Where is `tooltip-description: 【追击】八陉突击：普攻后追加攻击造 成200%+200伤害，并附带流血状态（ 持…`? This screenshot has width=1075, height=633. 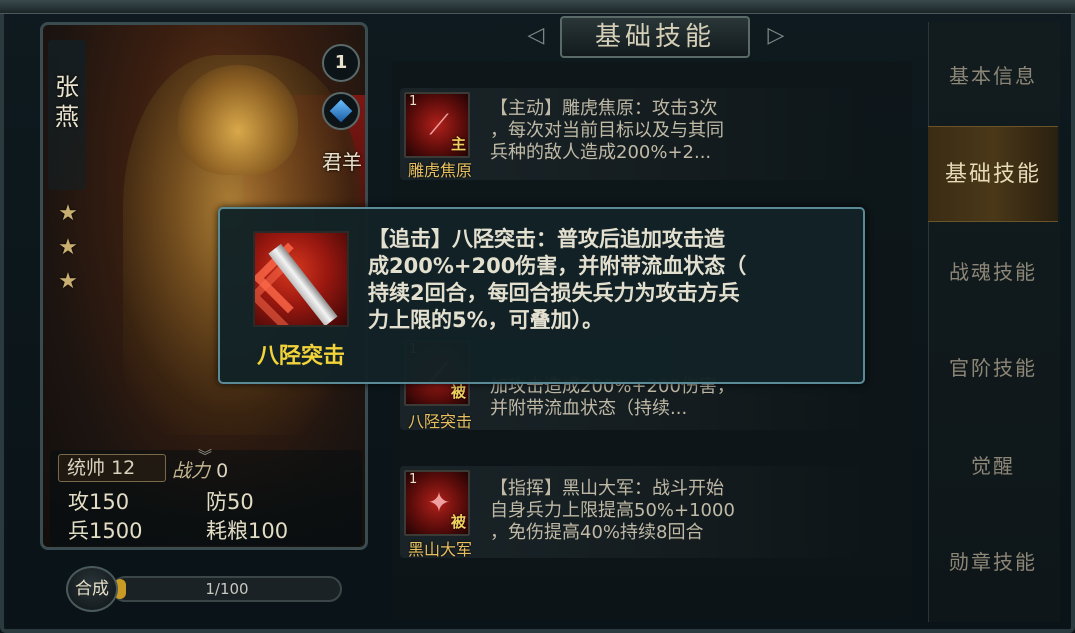
tooltip-description: 【追击】八陉突击：普攻后追加攻击造 成200%+200伤害，并附带流血状态（ 持… is located at coordinates (603, 280).